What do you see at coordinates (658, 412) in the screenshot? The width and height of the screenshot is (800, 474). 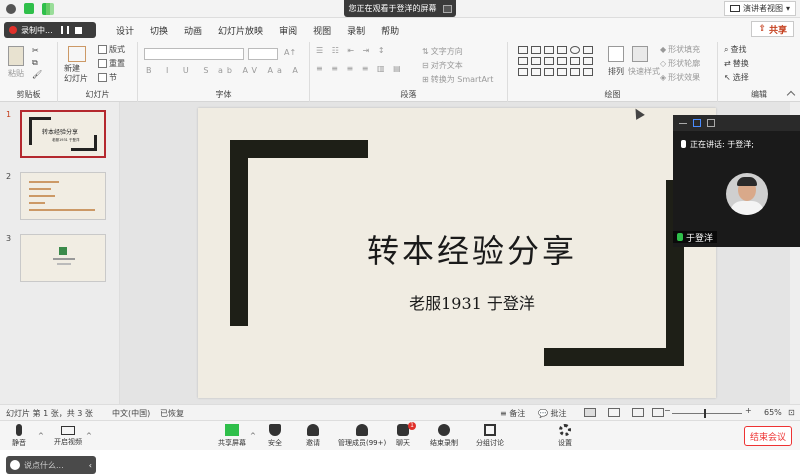 I see `slideshow-view-icon` at bounding box center [658, 412].